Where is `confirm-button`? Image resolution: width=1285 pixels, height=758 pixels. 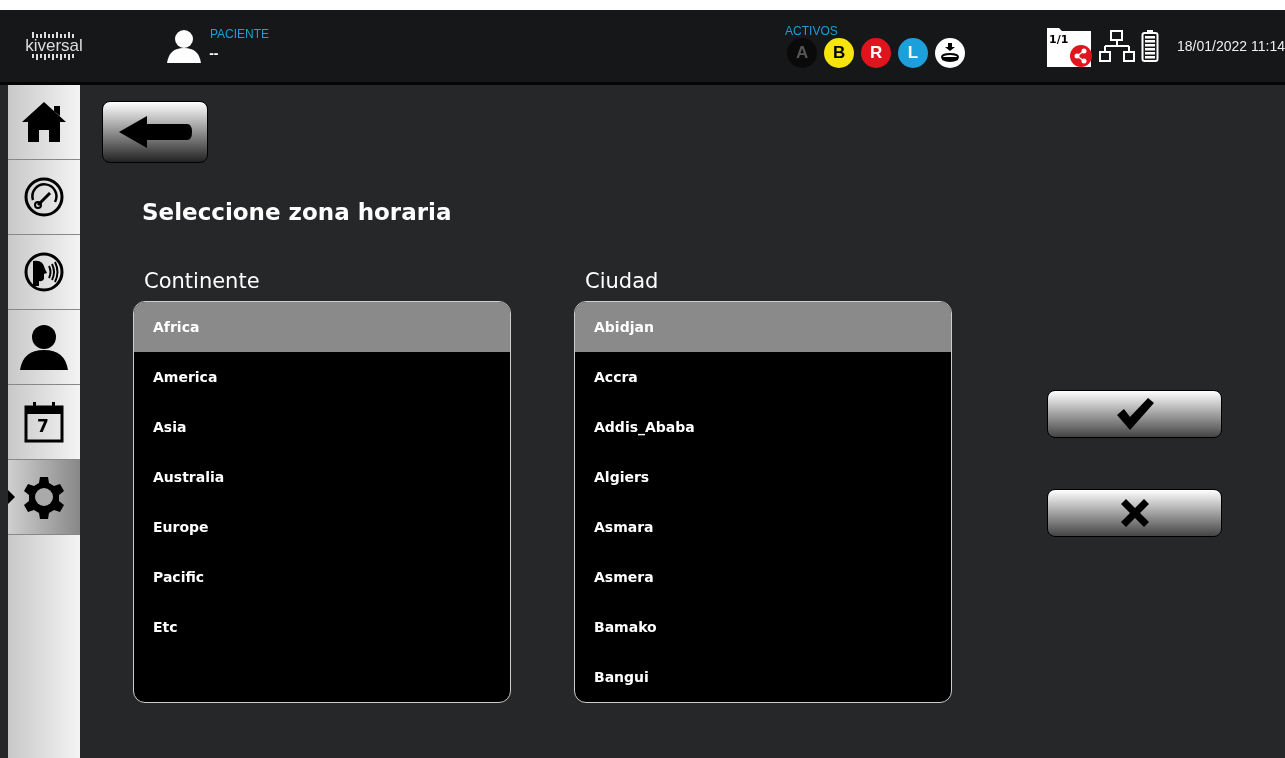 confirm-button is located at coordinates (1134, 414).